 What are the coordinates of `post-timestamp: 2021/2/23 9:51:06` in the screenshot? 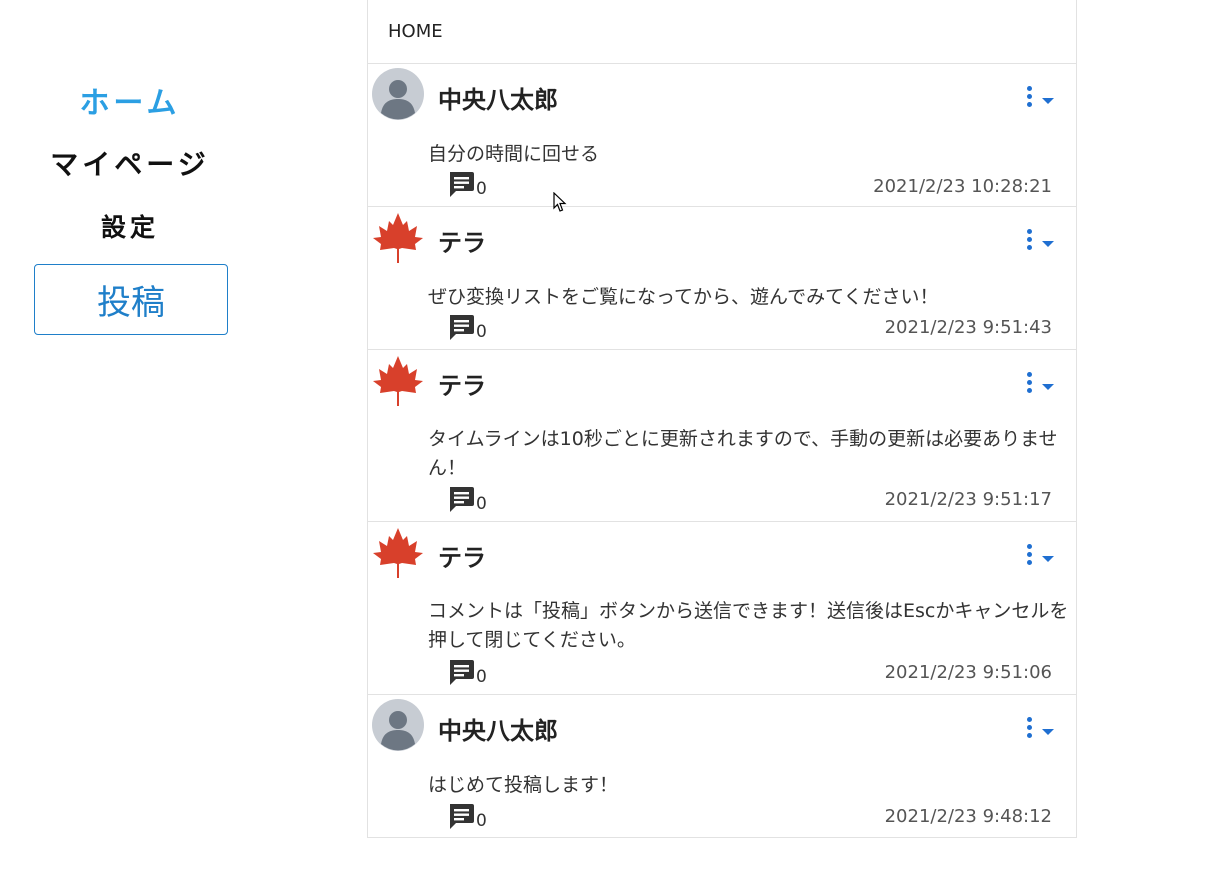 It's located at (968, 672).